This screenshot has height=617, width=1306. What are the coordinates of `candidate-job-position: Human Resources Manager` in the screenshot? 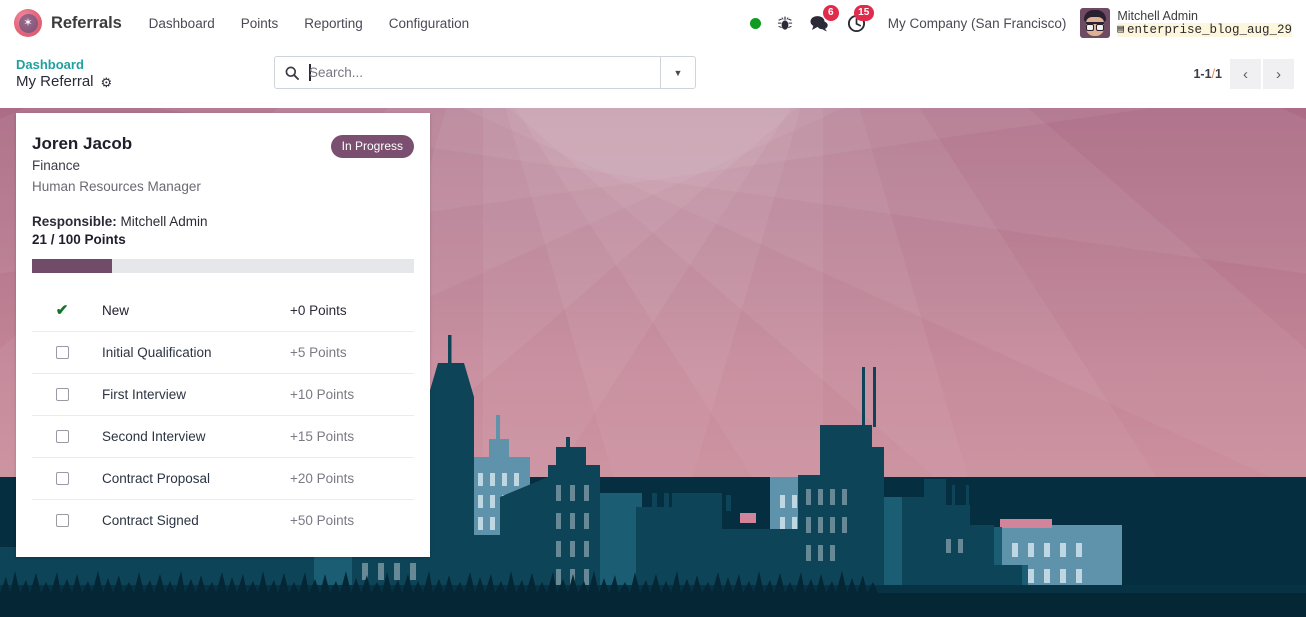 It's located at (116, 187).